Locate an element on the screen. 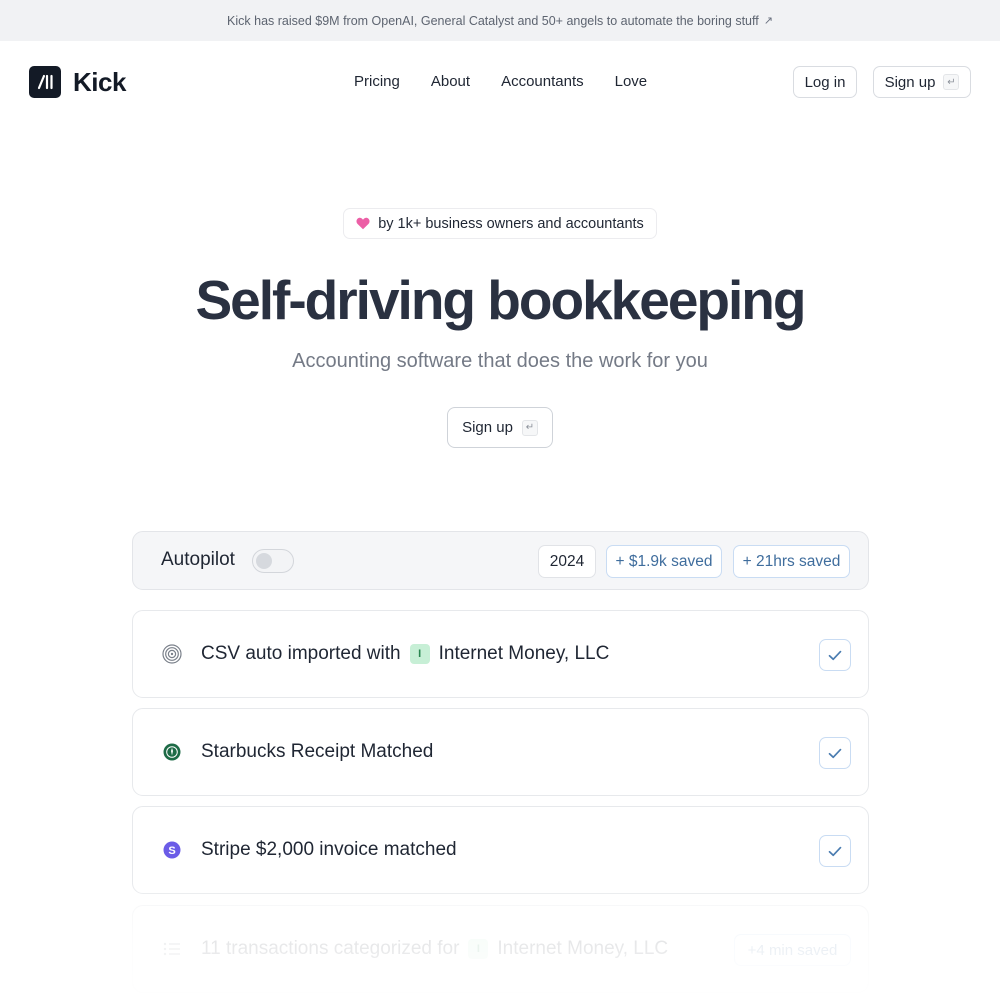 The image size is (1000, 1000). activity-message: CSV auto imported with is located at coordinates (301, 653).